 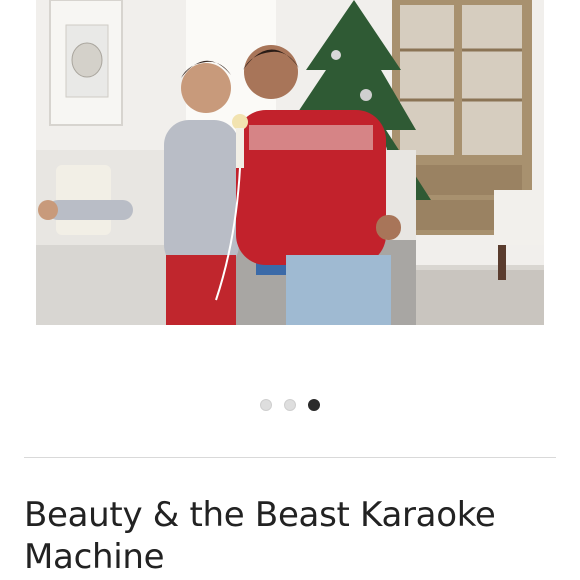 I want to click on carousel-pagination, so click(x=290, y=406).